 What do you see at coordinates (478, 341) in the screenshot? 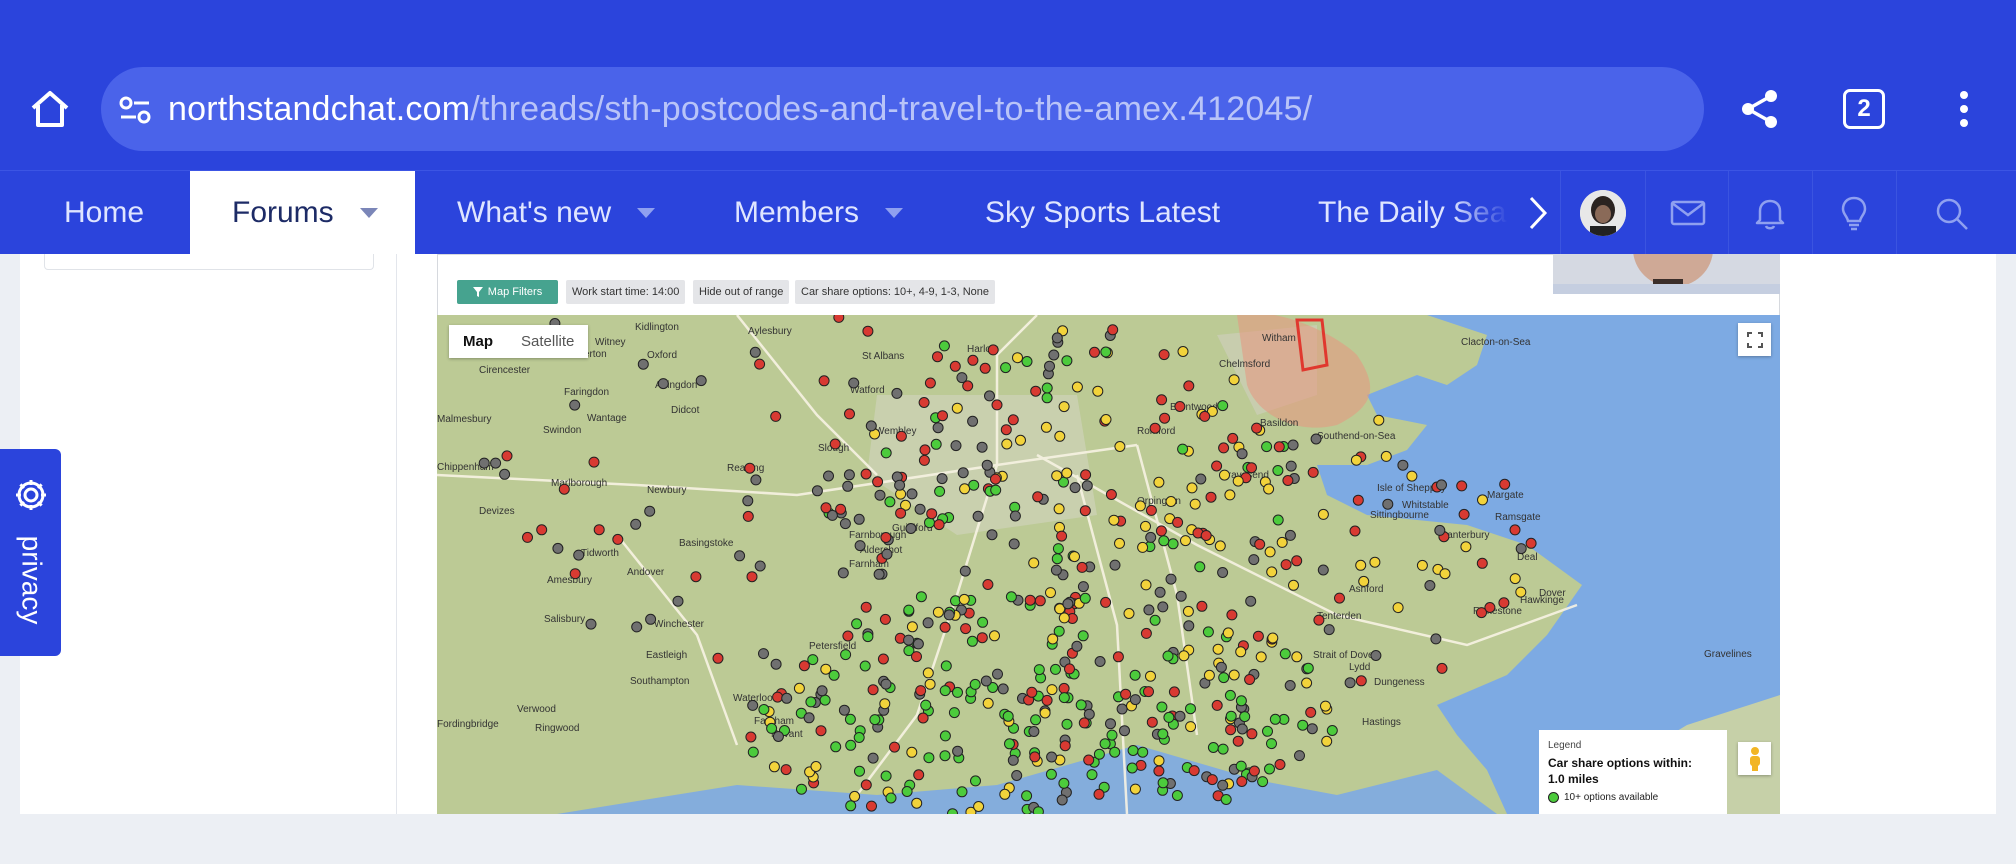
I see `map-type-map-button: Map` at bounding box center [478, 341].